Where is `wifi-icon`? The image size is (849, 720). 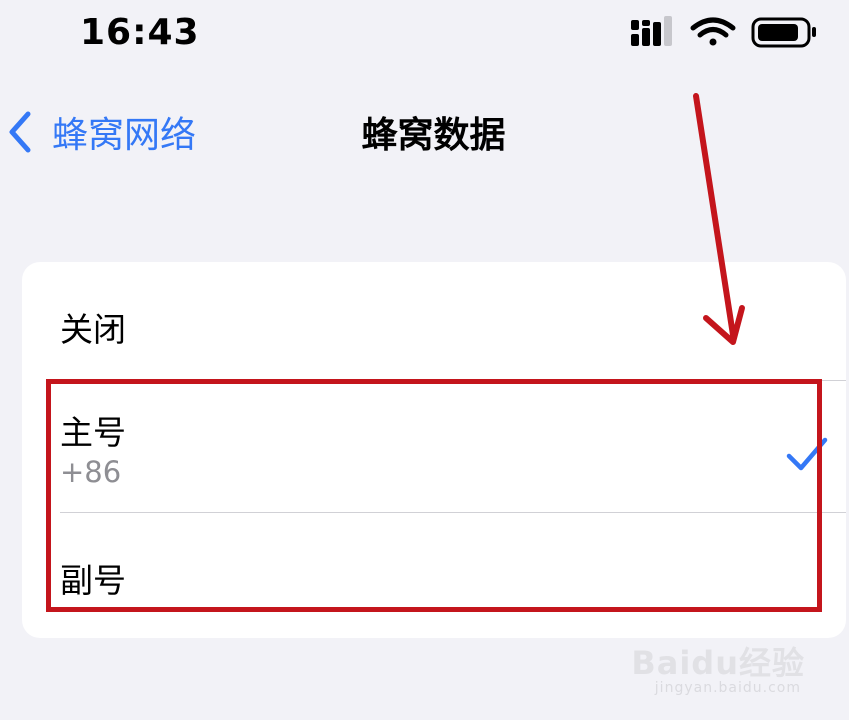 wifi-icon is located at coordinates (713, 31).